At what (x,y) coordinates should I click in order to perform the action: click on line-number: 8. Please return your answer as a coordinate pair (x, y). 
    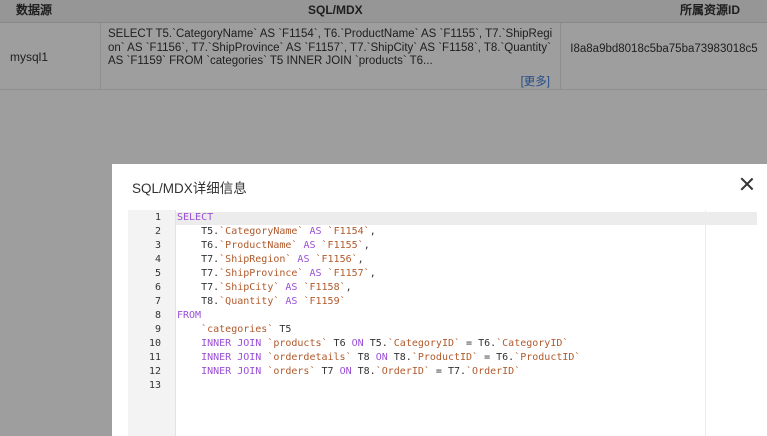
    Looking at the image, I should click on (157, 315).